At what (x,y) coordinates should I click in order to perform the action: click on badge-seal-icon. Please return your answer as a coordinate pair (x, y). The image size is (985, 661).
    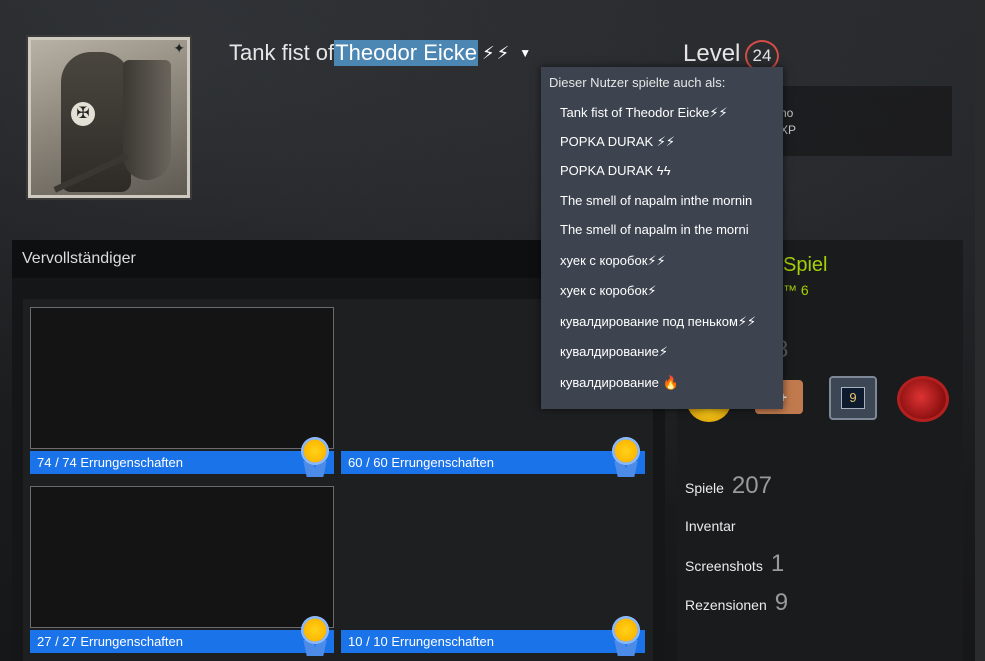
    Looking at the image, I should click on (923, 399).